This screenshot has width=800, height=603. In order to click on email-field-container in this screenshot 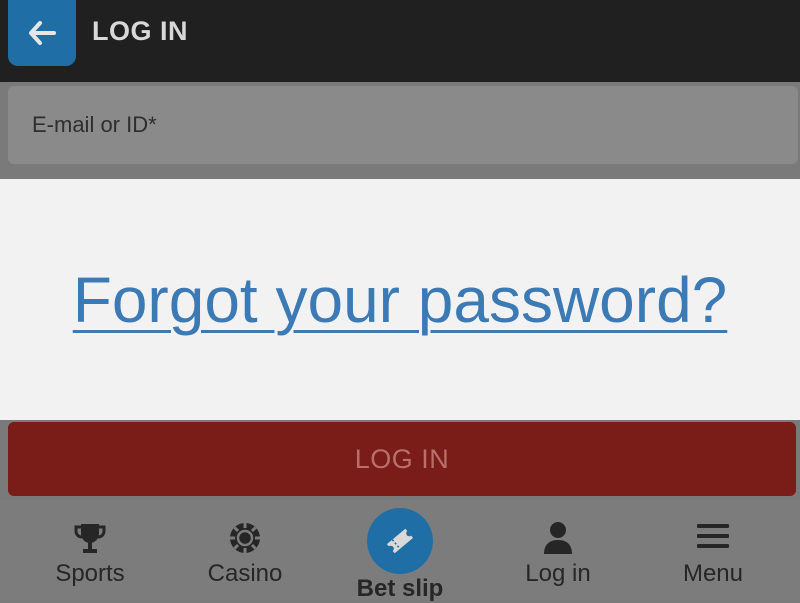, I will do `click(403, 125)`.